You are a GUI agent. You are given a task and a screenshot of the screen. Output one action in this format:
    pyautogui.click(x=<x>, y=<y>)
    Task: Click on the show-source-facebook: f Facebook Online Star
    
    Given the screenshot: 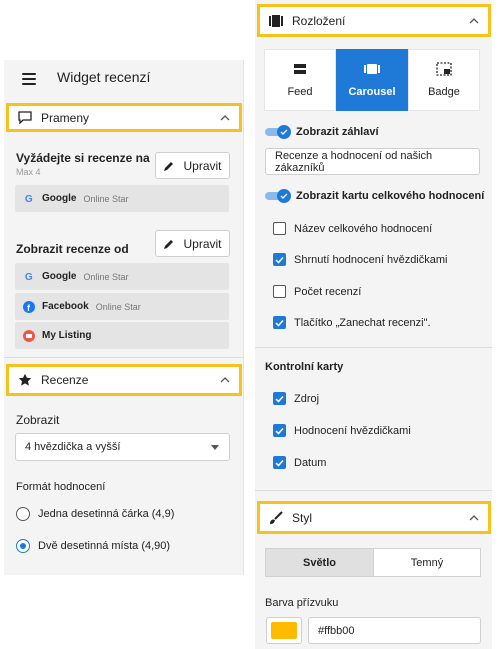 What is the action you would take?
    pyautogui.click(x=122, y=306)
    